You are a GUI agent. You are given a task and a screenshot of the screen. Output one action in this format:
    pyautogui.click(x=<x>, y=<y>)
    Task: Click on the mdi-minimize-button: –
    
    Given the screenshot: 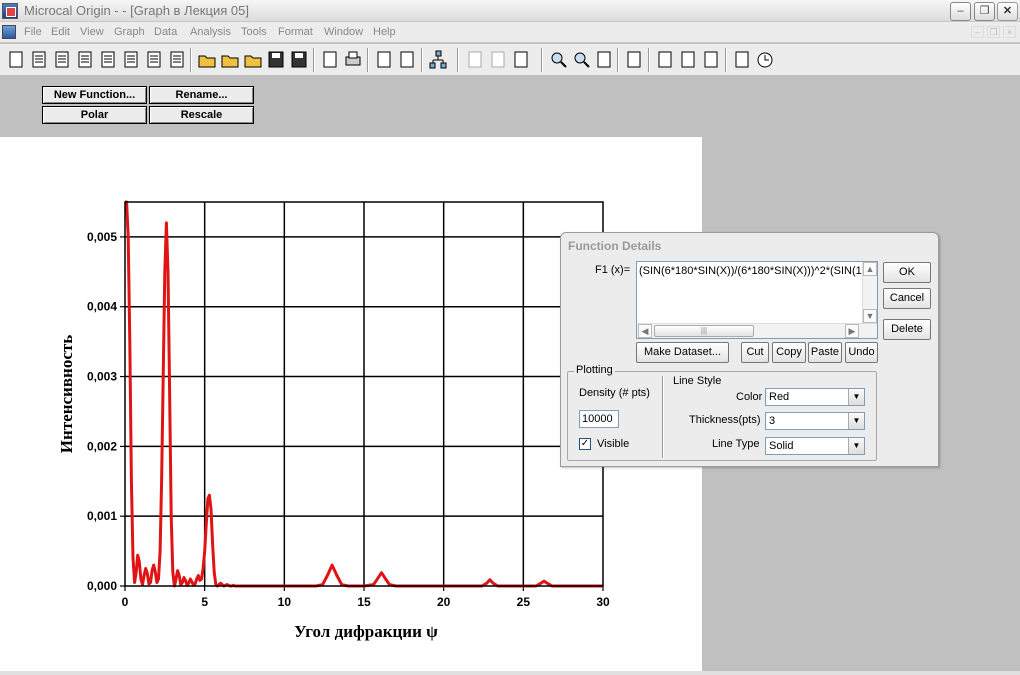 What is the action you would take?
    pyautogui.click(x=977, y=32)
    